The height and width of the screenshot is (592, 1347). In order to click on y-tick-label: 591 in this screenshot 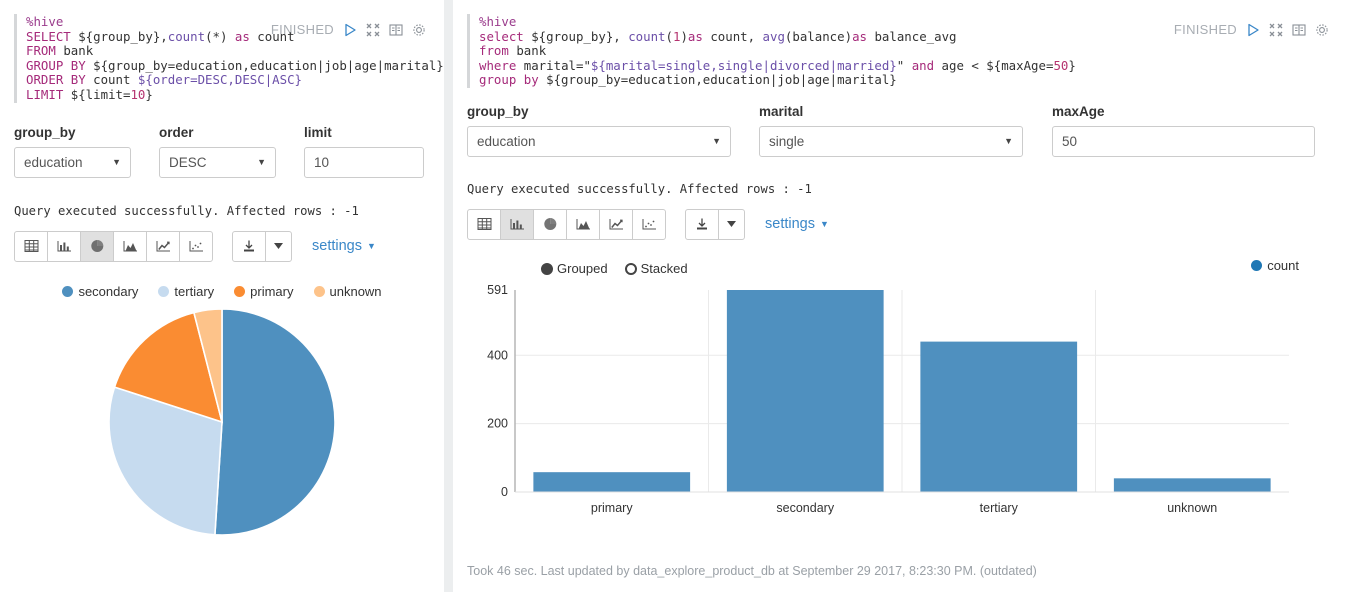, I will do `click(497, 290)`.